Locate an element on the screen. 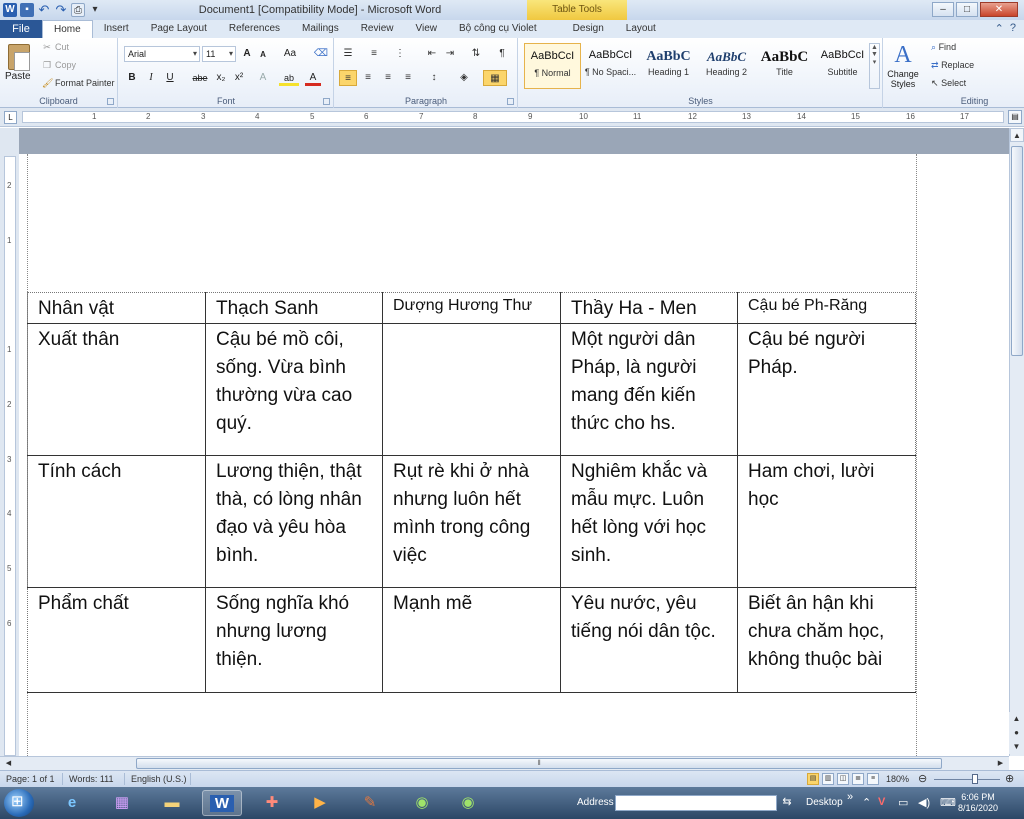 Image resolution: width=1024 pixels, height=819 pixels. tab-view: View is located at coordinates (427, 29).